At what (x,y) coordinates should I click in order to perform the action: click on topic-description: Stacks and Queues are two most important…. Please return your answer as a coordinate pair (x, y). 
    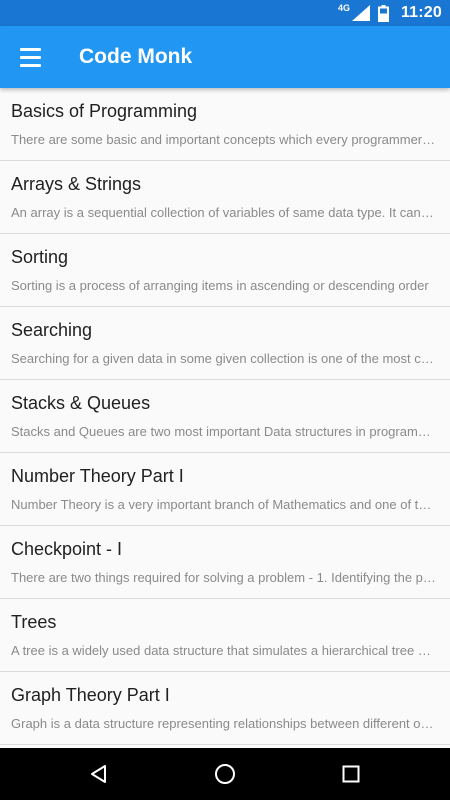
    Looking at the image, I should click on (223, 431).